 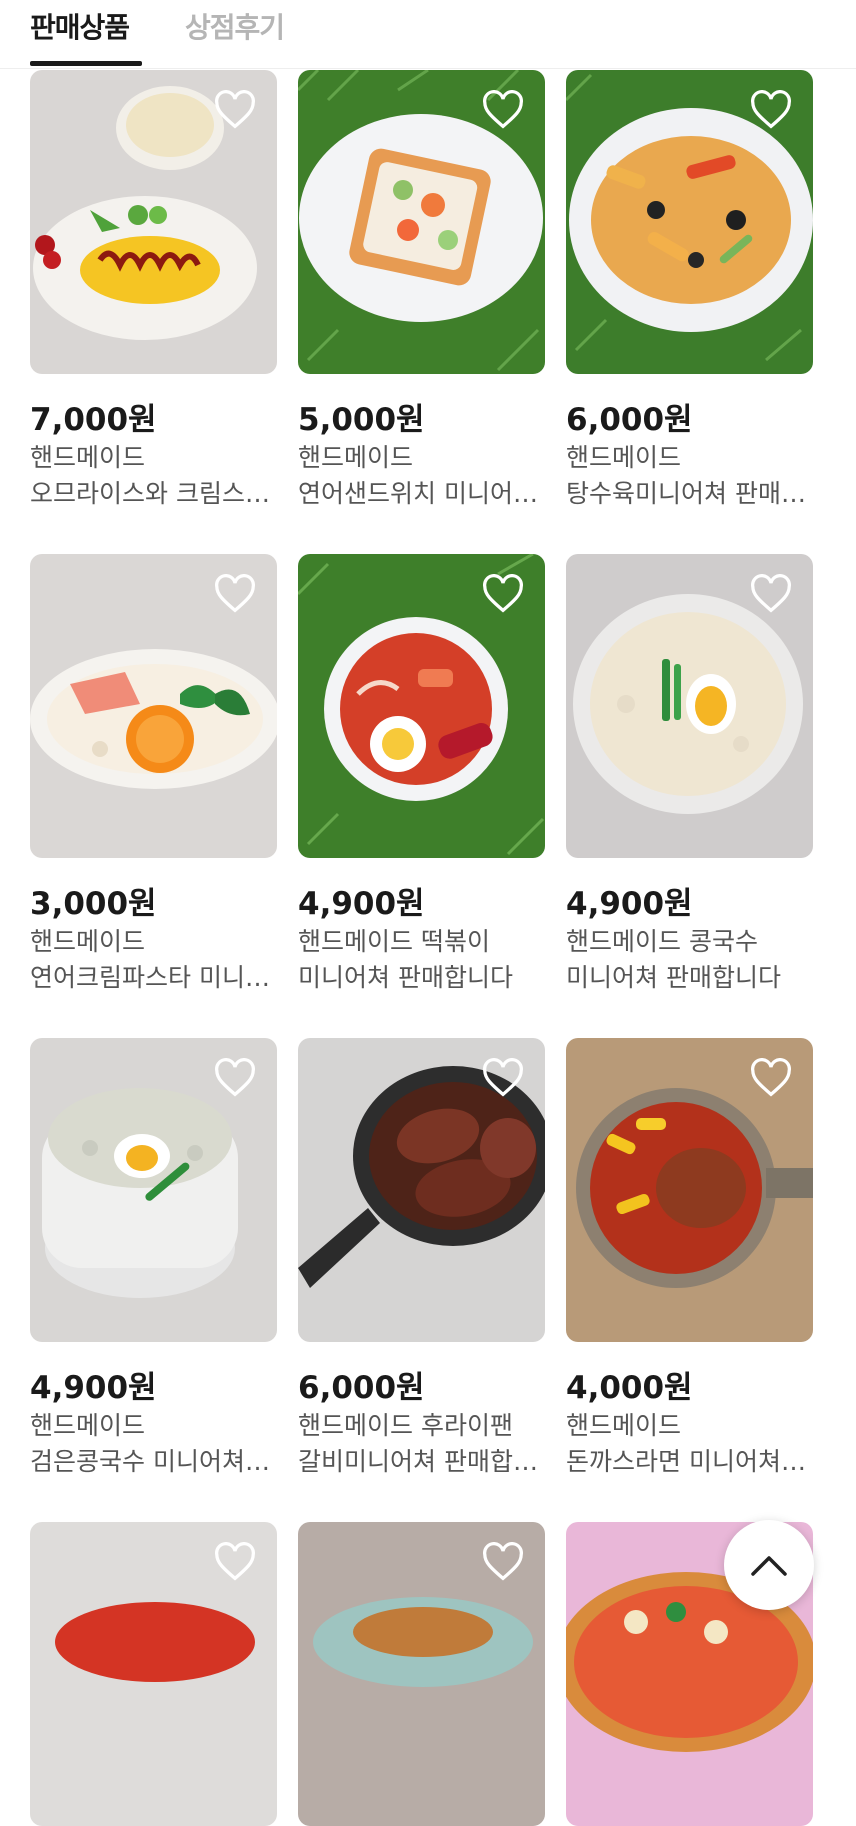 I want to click on product-price: 3,000원, so click(x=93, y=904).